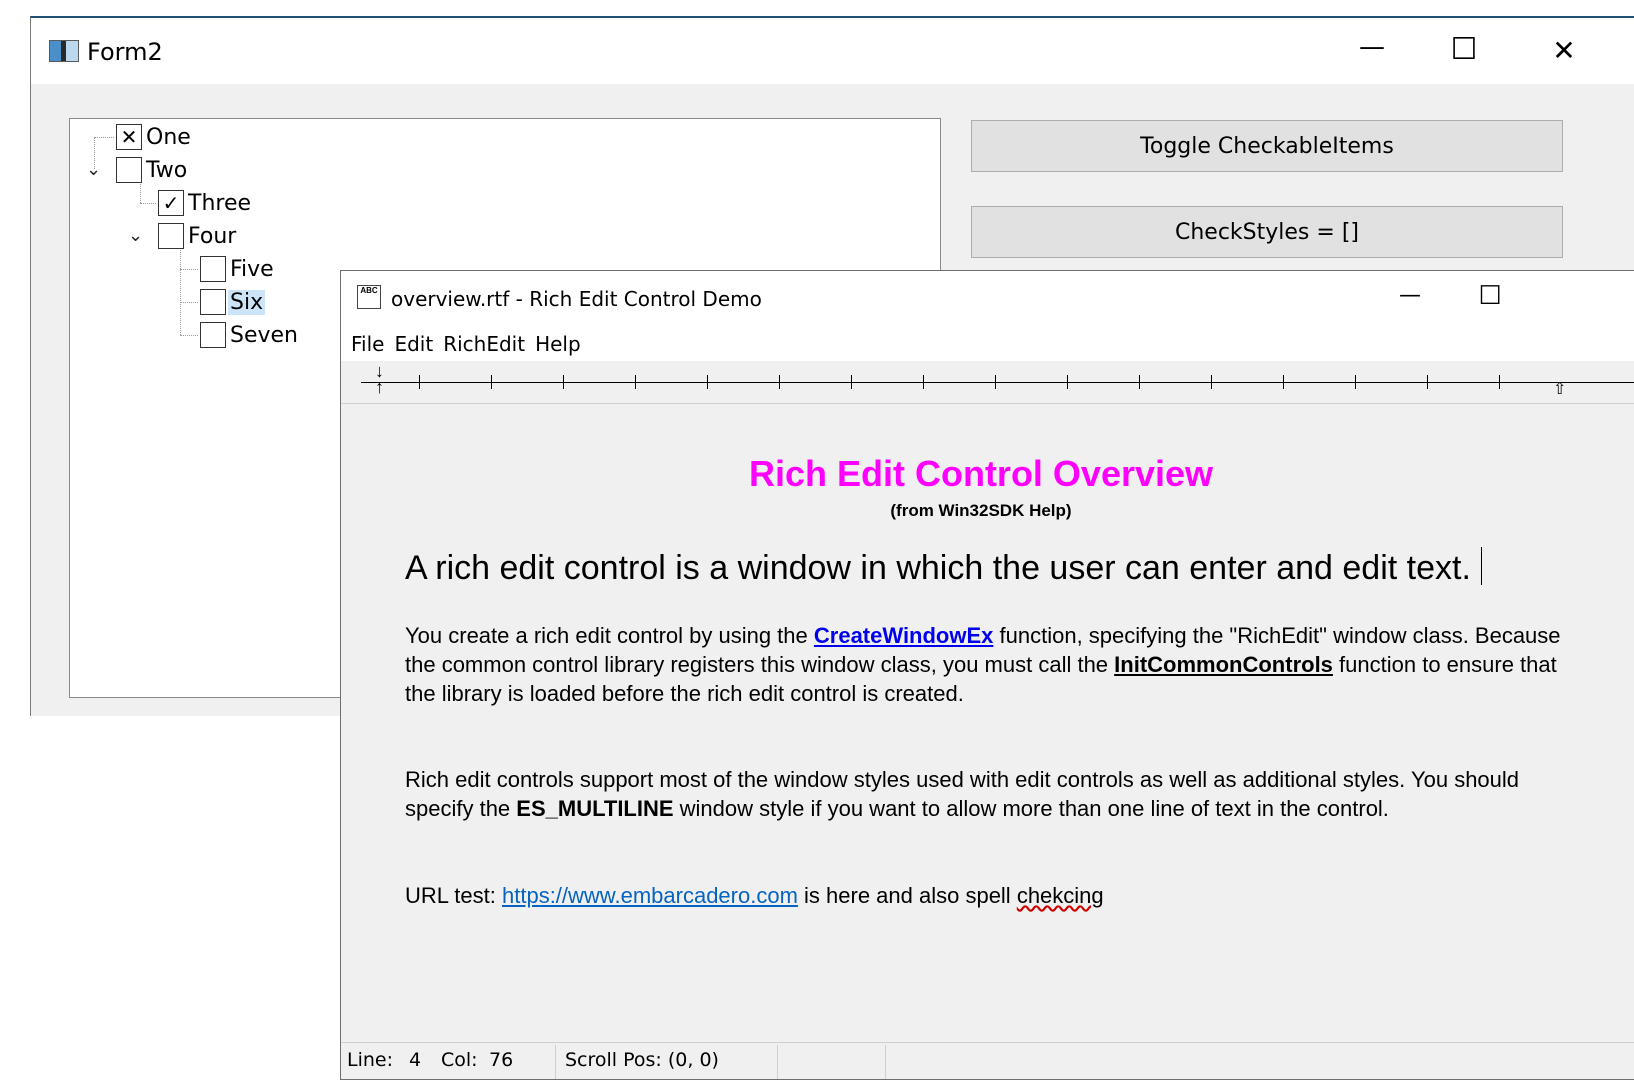  What do you see at coordinates (379, 379) in the screenshot?
I see `indent-marker-icon: ↓ ↑` at bounding box center [379, 379].